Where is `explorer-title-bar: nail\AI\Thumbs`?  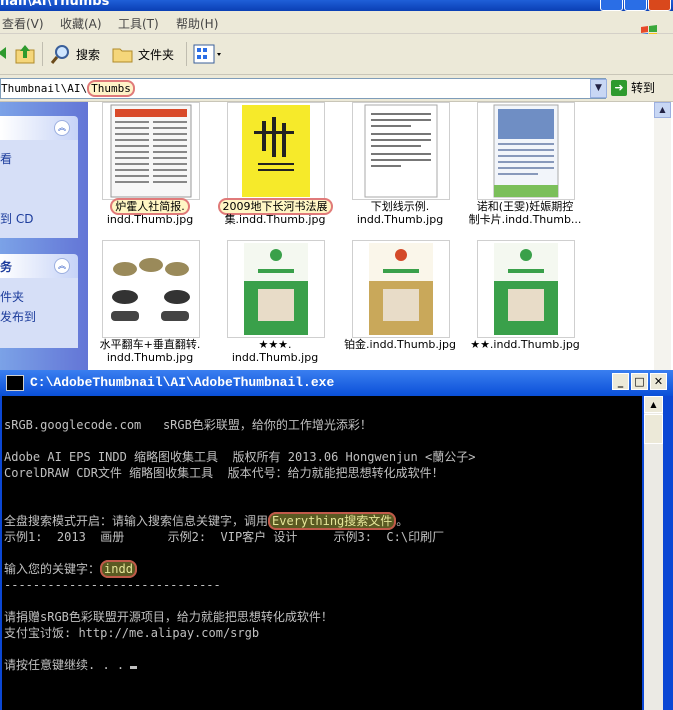
explorer-title-bar: nail\AI\Thumbs is located at coordinates (336, 5).